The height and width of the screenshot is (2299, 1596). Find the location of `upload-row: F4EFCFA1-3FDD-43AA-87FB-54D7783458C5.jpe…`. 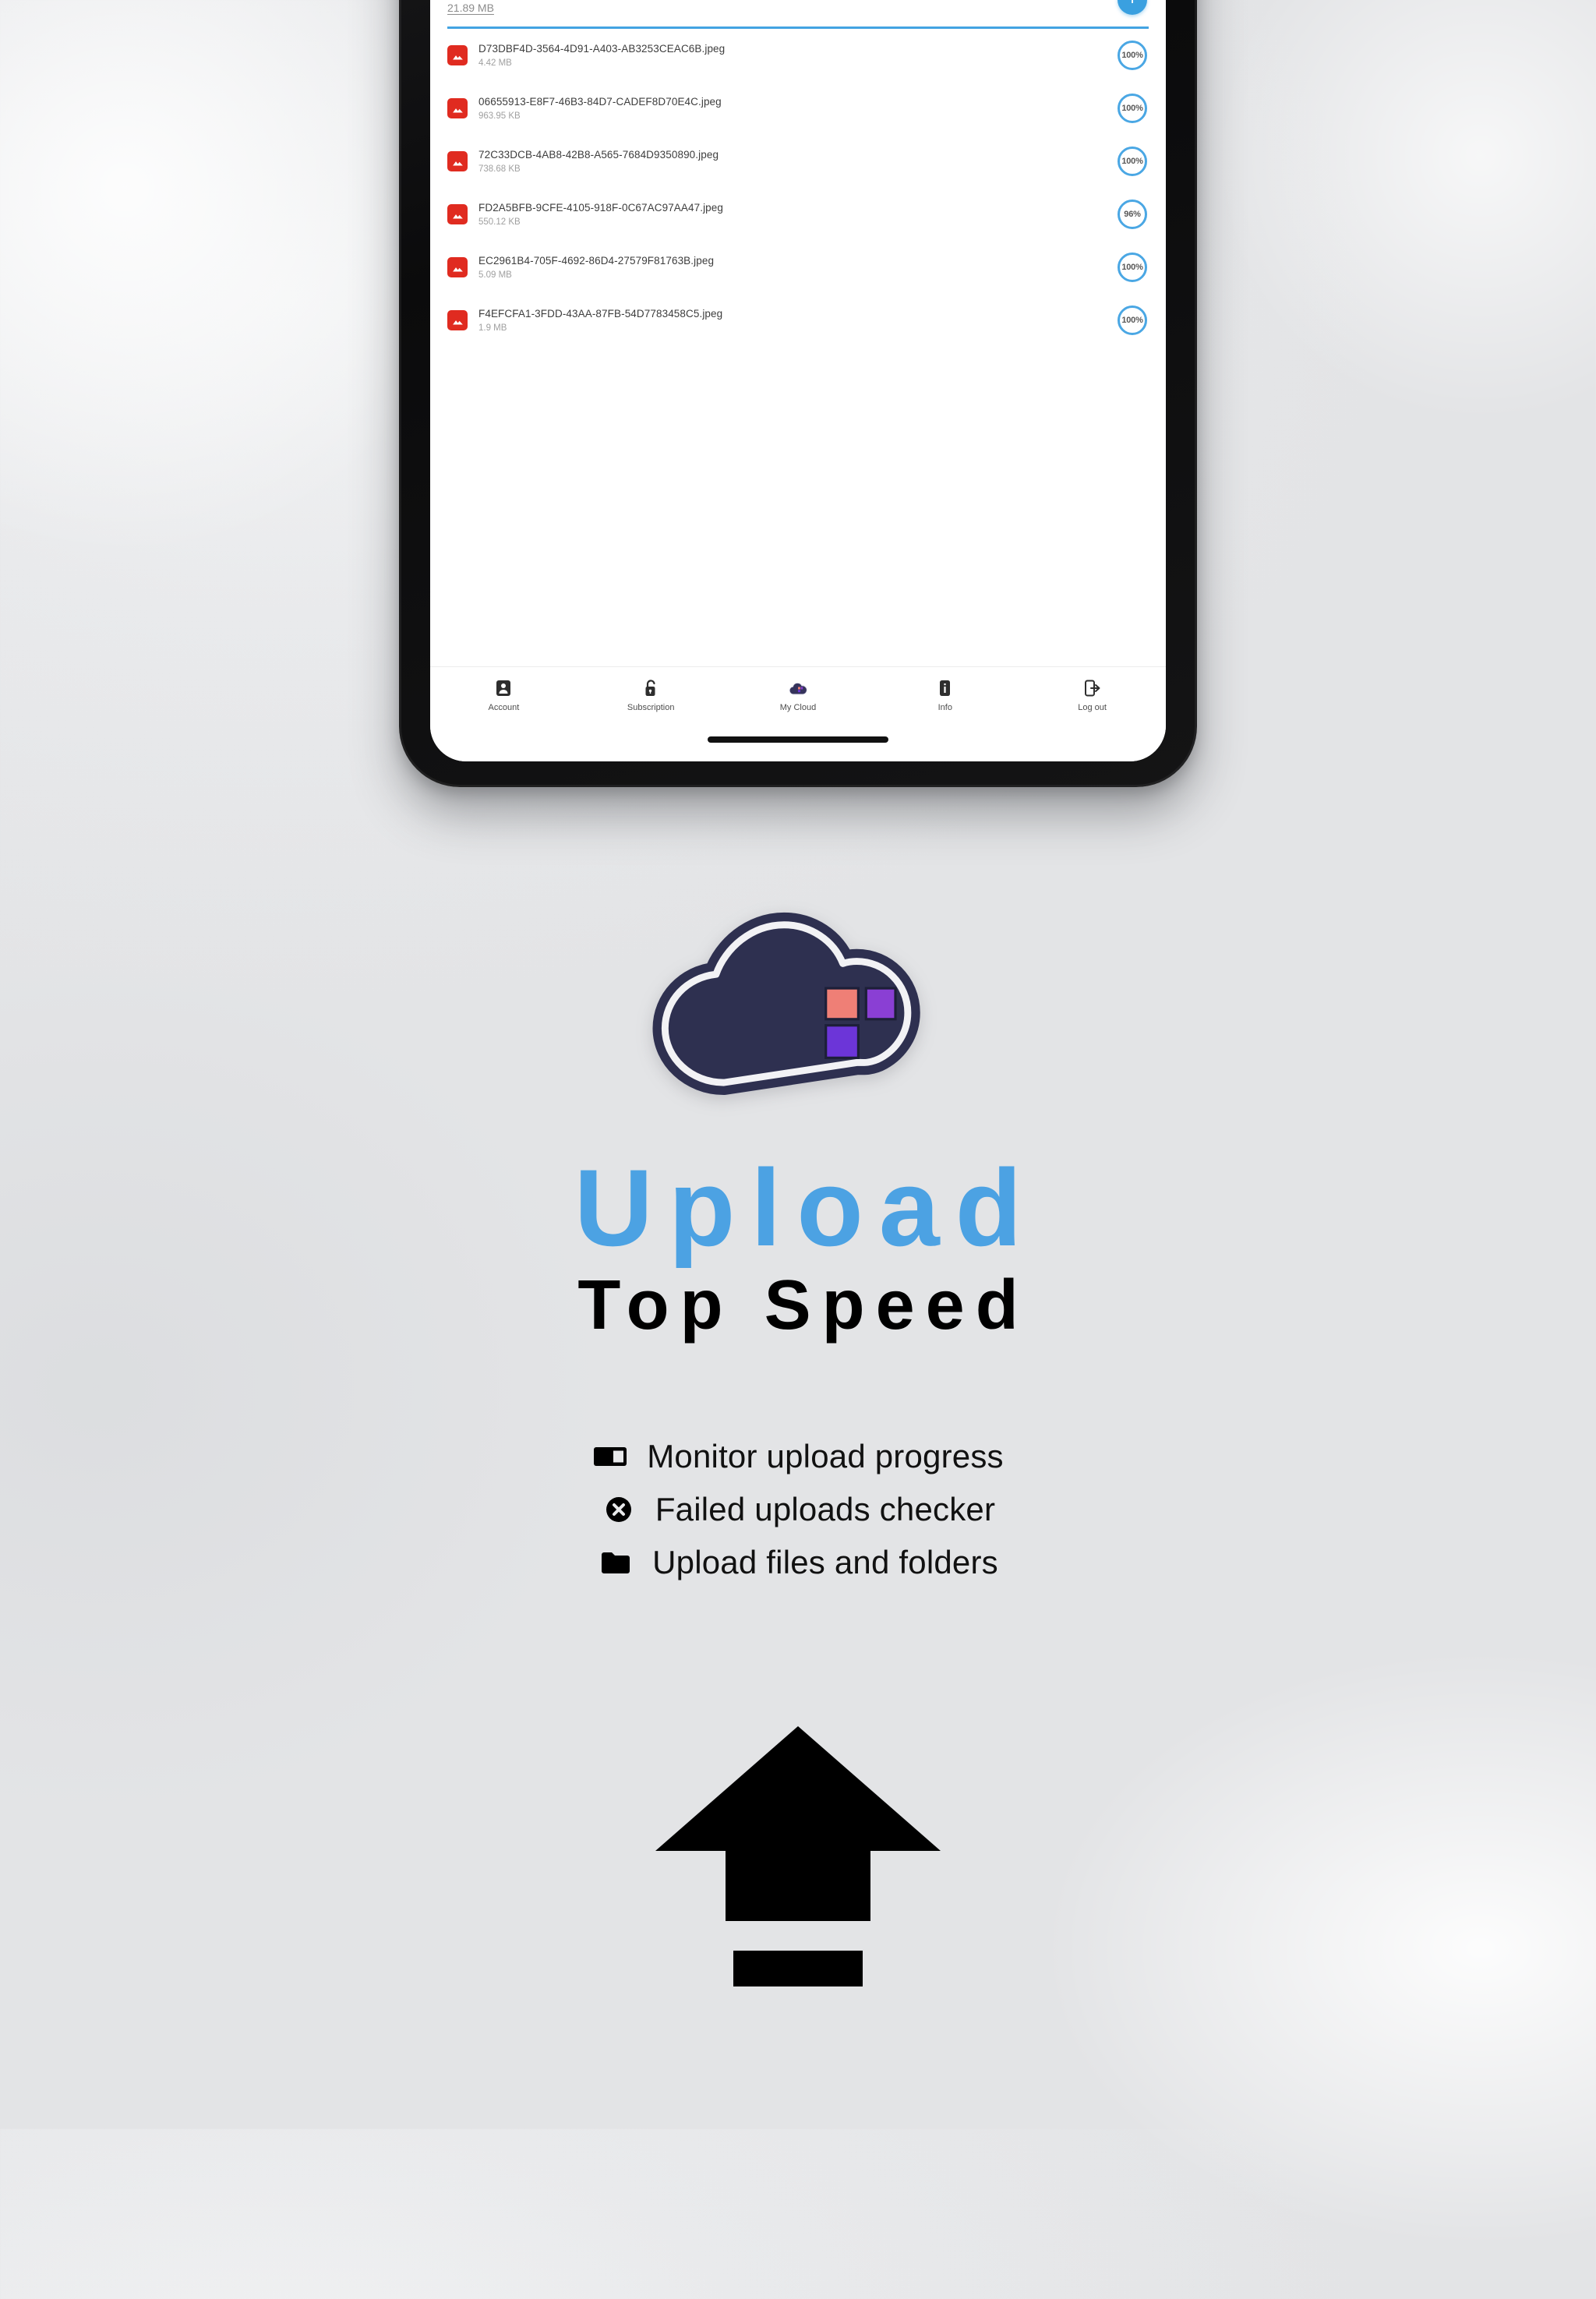

upload-row: F4EFCFA1-3FDD-43AA-87FB-54D7783458C5.jpe… is located at coordinates (798, 320).